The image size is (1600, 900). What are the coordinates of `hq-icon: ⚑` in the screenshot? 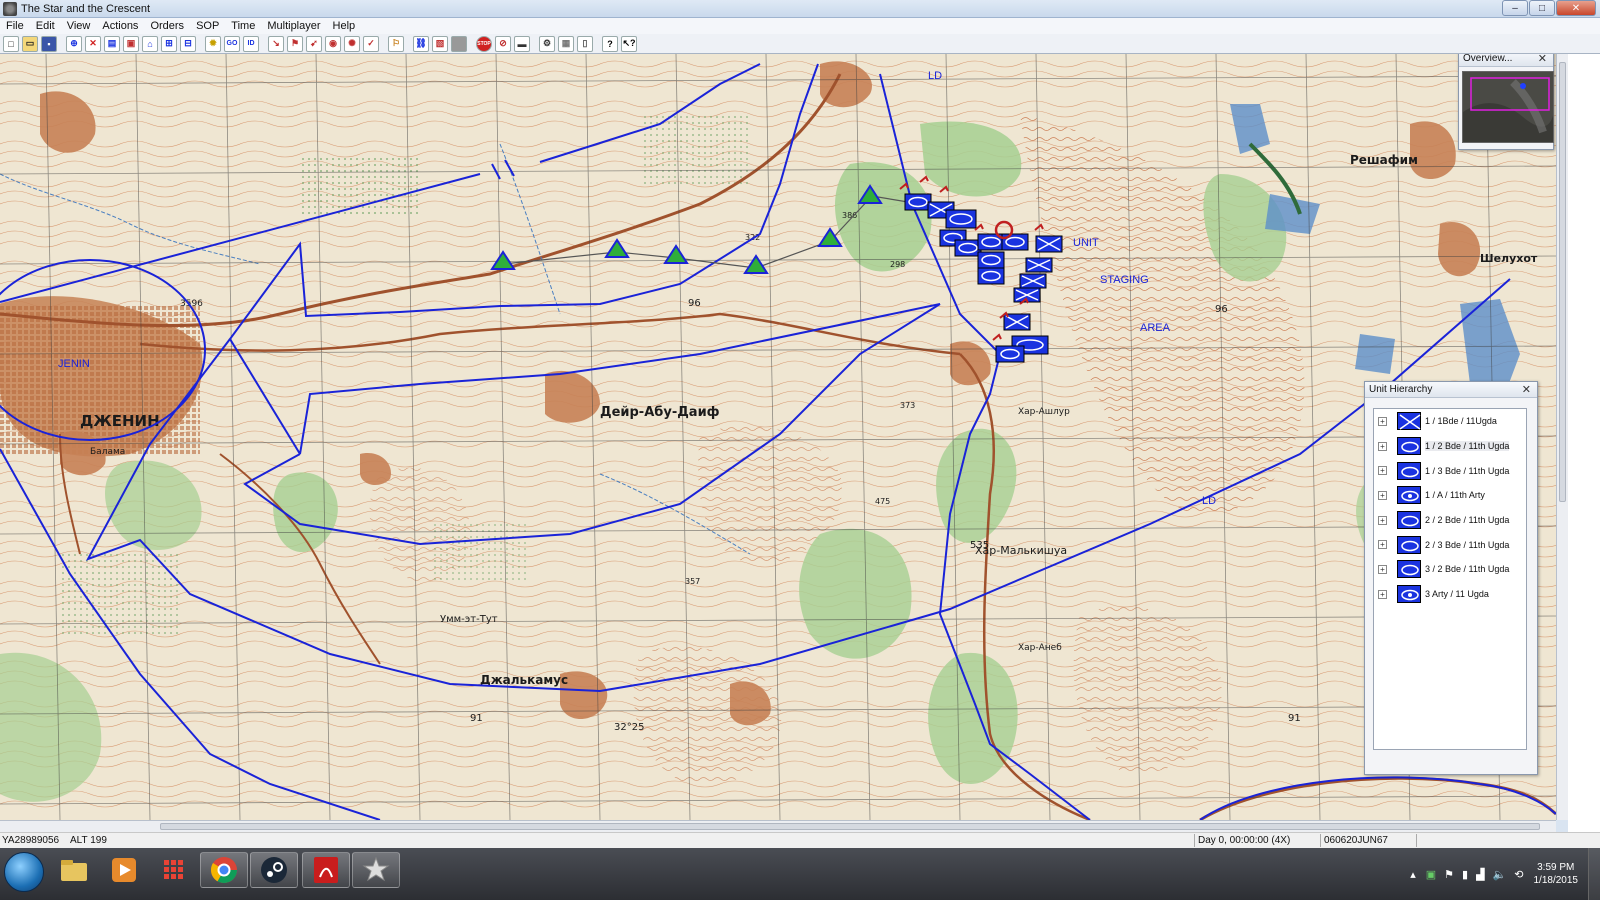 It's located at (295, 43).